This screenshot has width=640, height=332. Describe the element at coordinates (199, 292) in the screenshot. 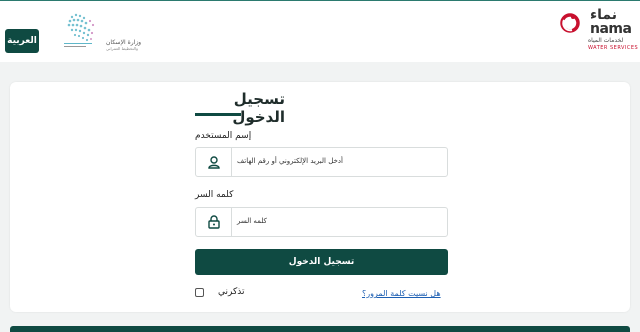

I see `remember-checkbox` at that location.